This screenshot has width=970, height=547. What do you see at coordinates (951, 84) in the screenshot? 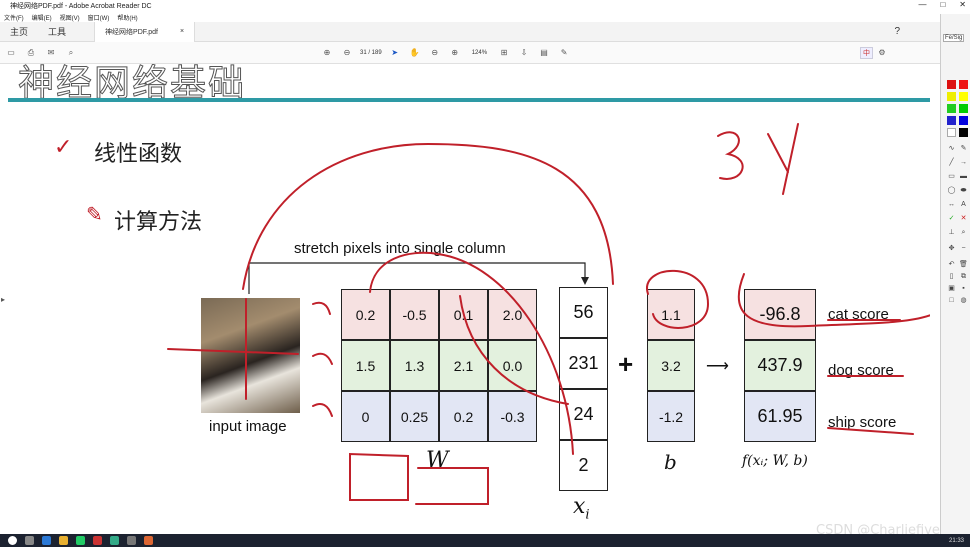
I see `color-red-swatch` at bounding box center [951, 84].